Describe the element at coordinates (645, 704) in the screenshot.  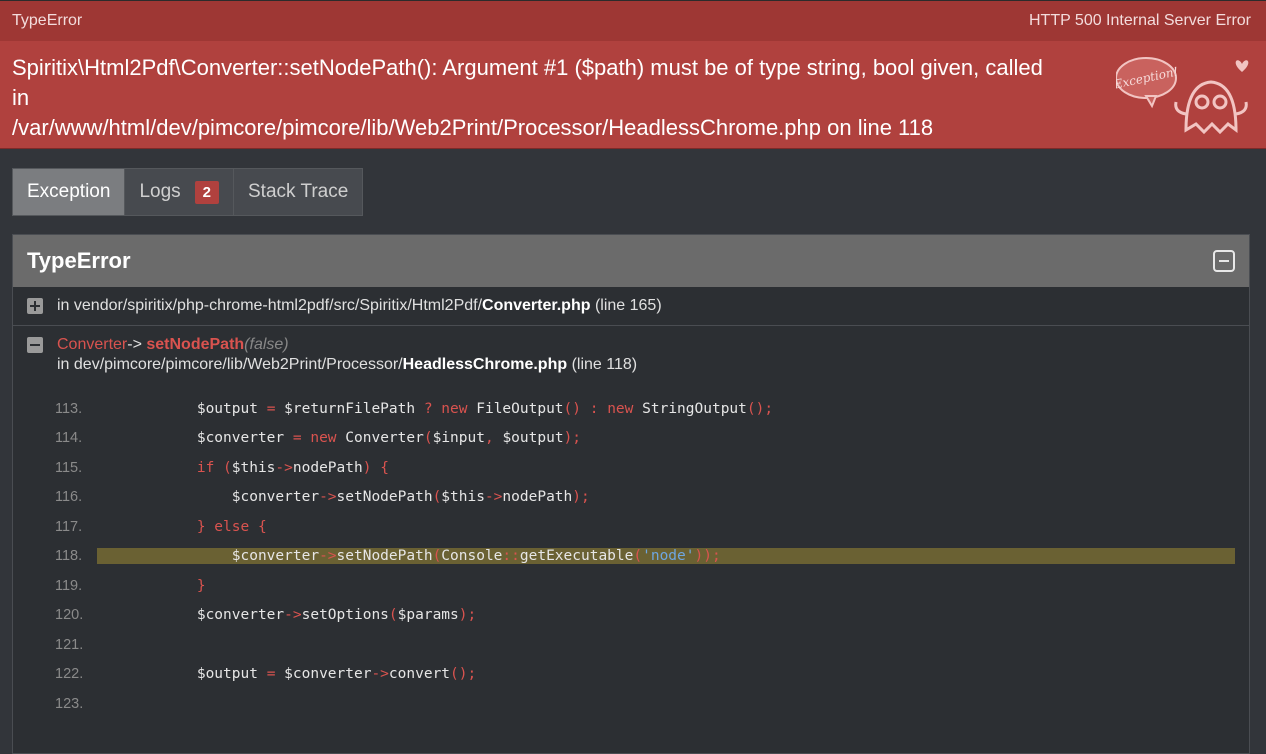
I see `code-line: 123.` at that location.